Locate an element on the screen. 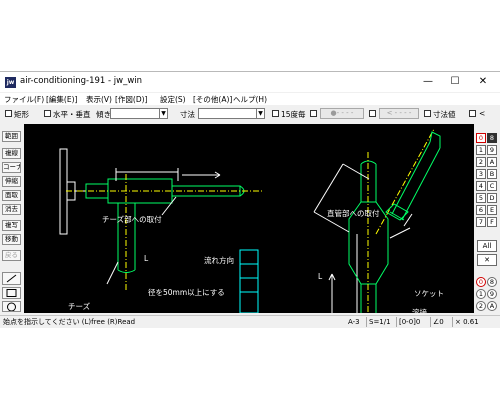 The image size is (500, 400). layer-6-button: 6 is located at coordinates (481, 210).